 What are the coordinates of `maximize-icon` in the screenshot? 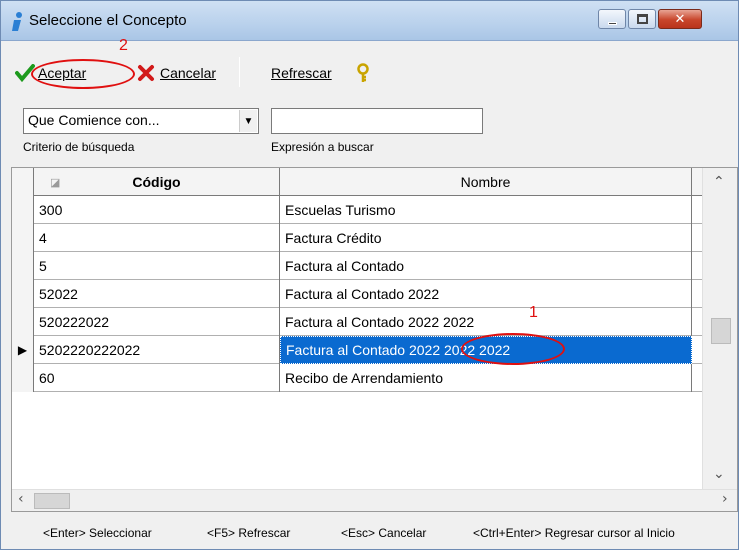 It's located at (642, 19).